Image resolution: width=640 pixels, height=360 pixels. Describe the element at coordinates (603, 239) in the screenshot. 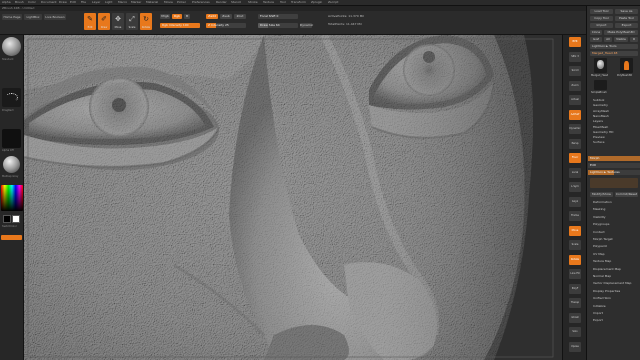

I see `tray-menu-morph-target: Morph Target` at that location.